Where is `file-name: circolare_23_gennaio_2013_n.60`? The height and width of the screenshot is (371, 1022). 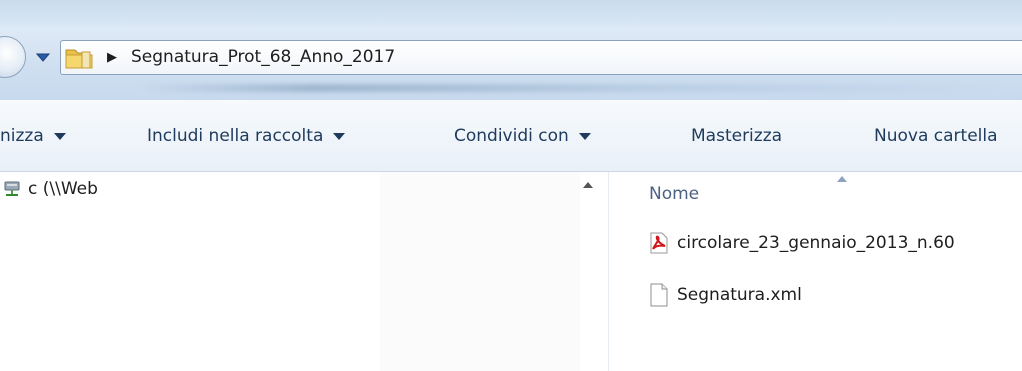 file-name: circolare_23_gennaio_2013_n.60 is located at coordinates (816, 243).